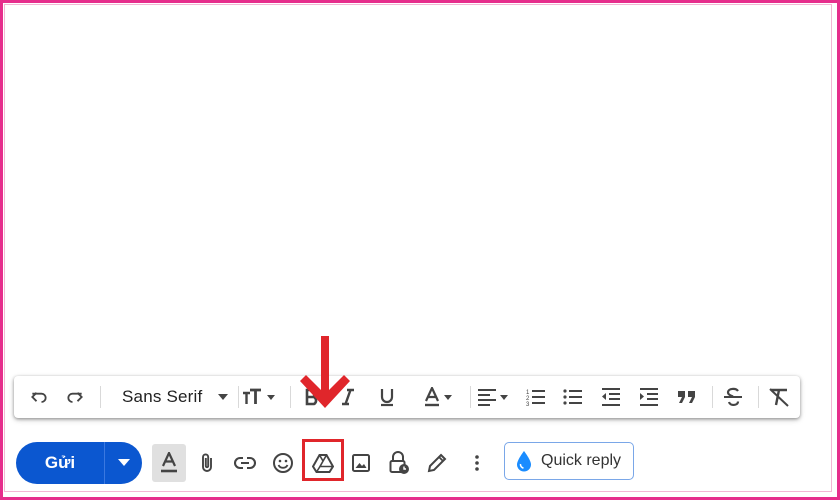  Describe the element at coordinates (407, 397) in the screenshot. I see `formatting-toolbar: Sans Serif 123` at that location.